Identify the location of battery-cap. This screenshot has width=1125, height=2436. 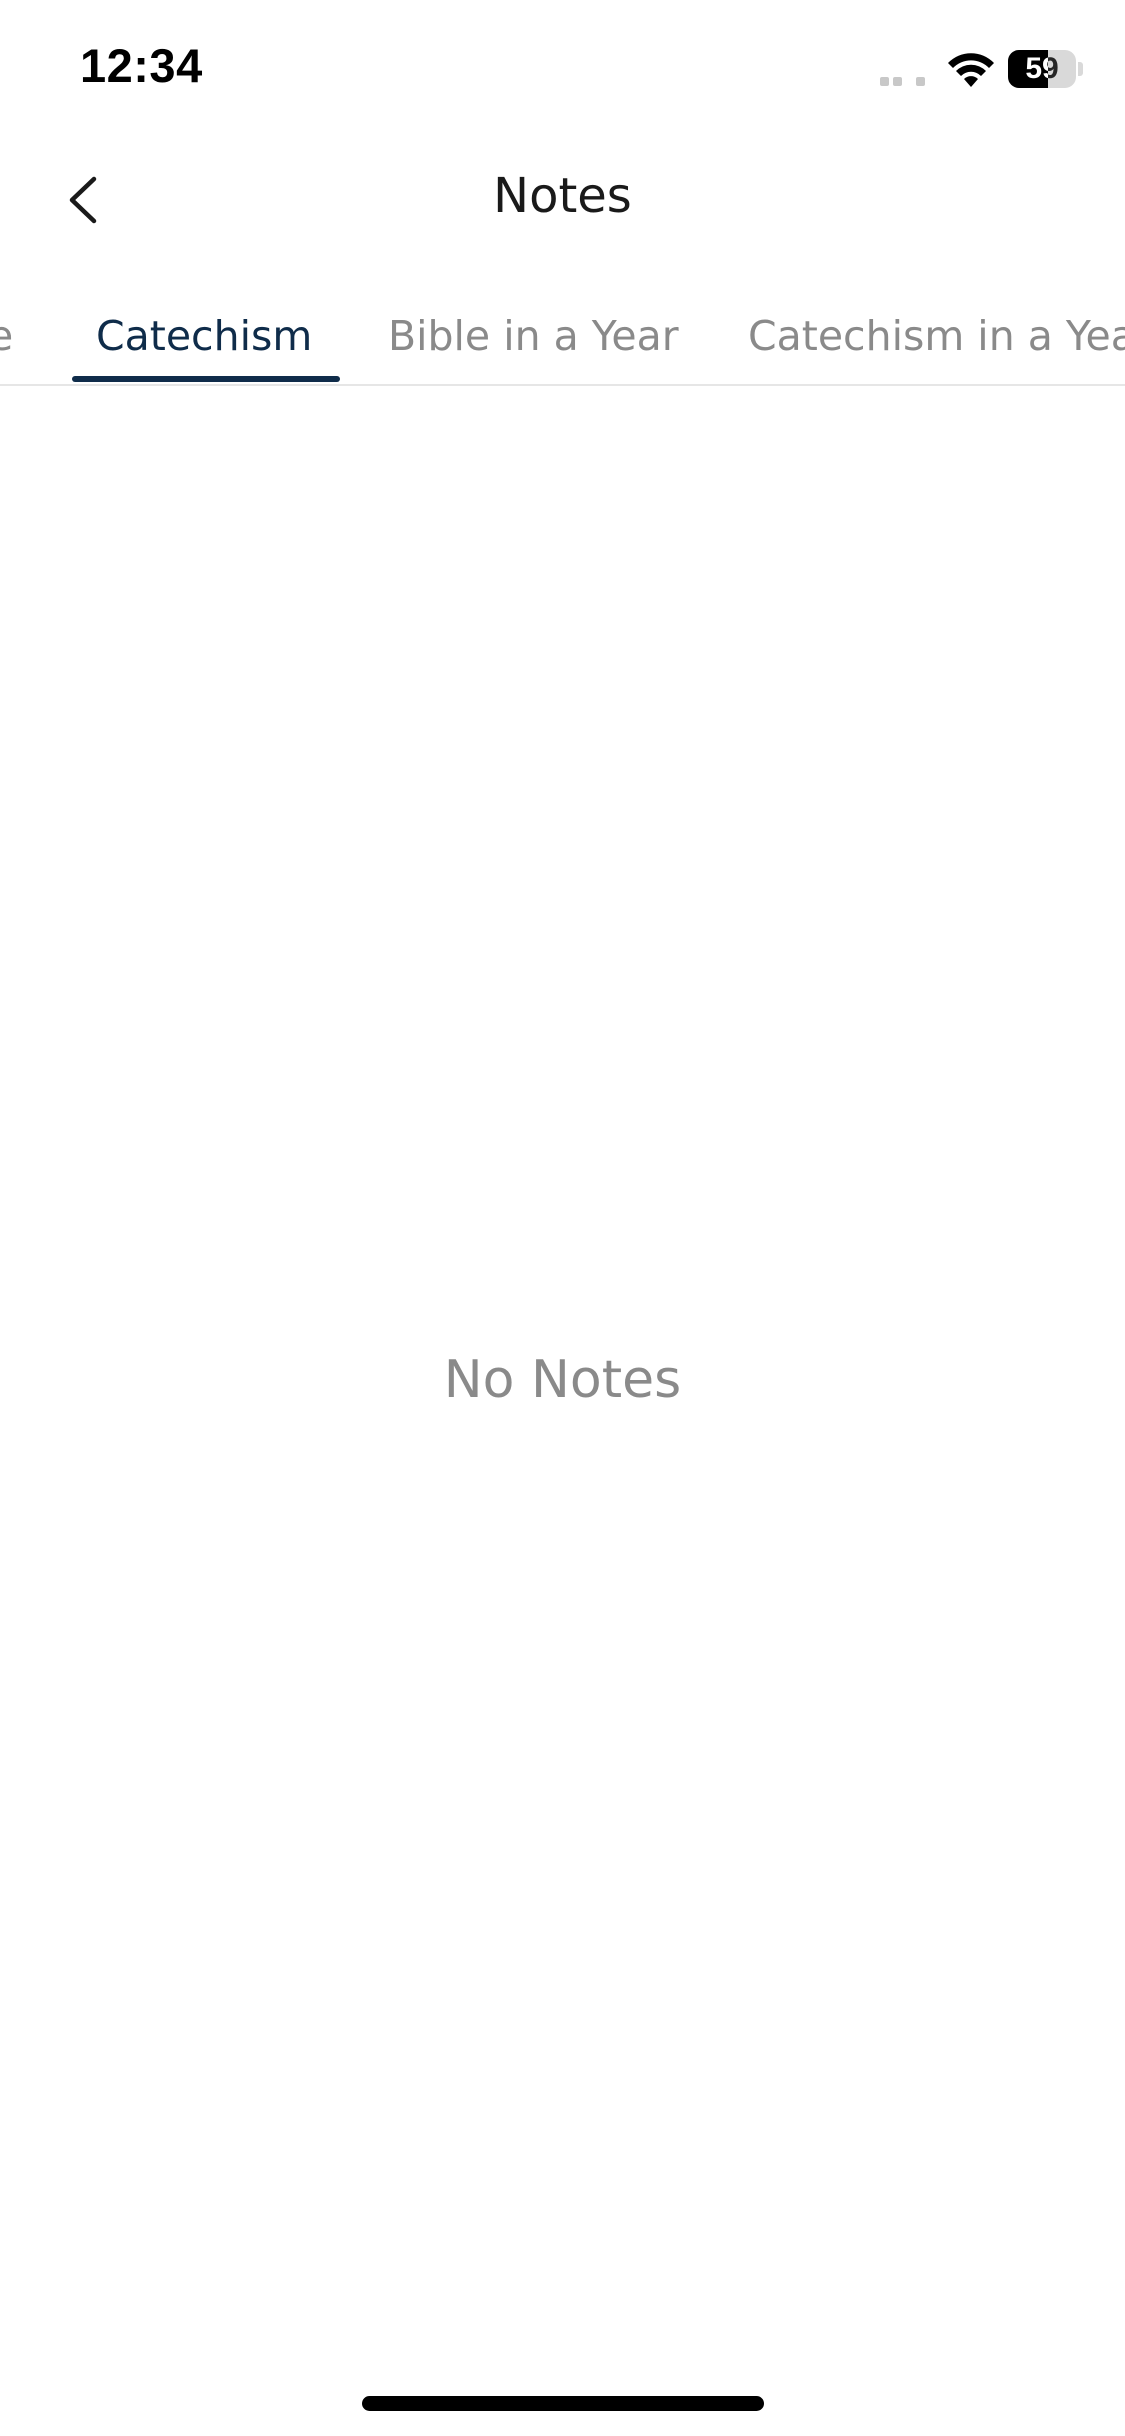
(1080, 69).